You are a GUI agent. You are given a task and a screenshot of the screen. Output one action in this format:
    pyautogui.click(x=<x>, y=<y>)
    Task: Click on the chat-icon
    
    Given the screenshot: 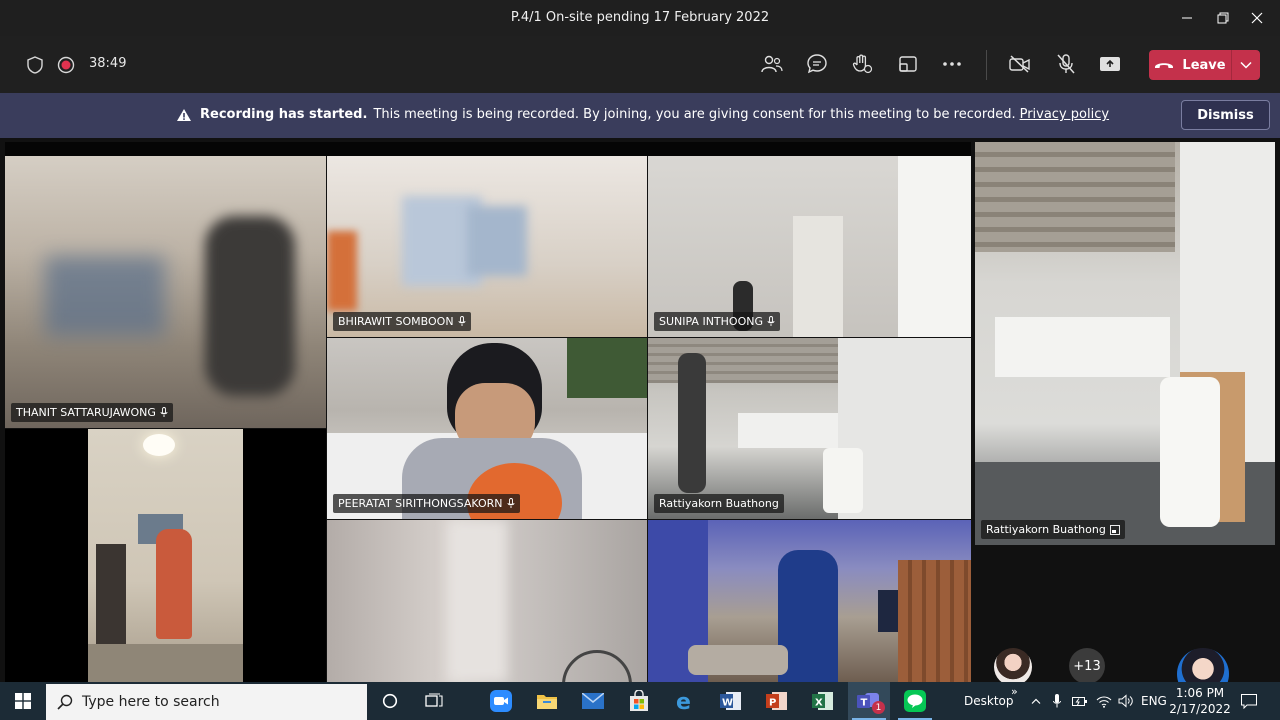 What is the action you would take?
    pyautogui.click(x=817, y=64)
    